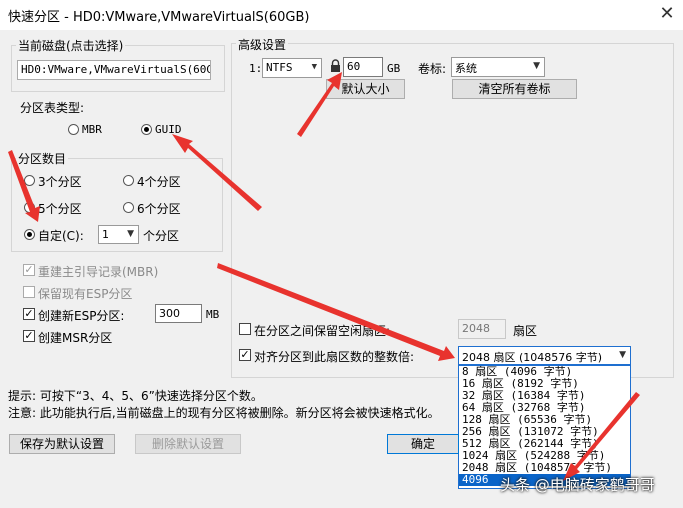 The height and width of the screenshot is (508, 683). What do you see at coordinates (601, 436) in the screenshot?
I see `arrow-to-dropdown` at bounding box center [601, 436].